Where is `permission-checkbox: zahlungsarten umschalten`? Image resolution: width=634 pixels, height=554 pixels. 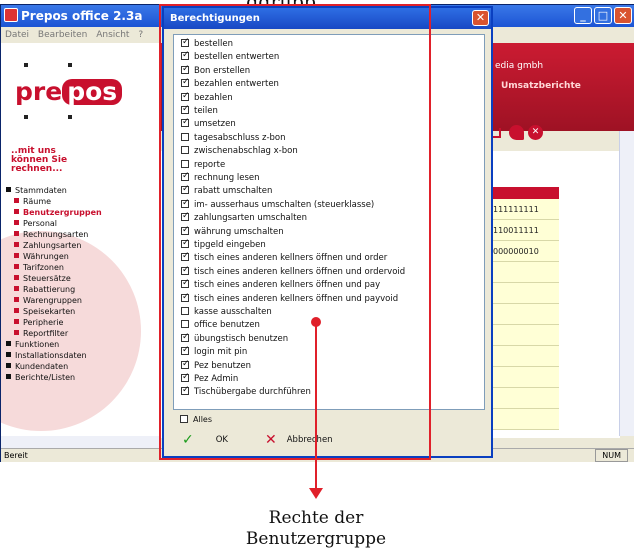 permission-checkbox: zahlungsarten umschalten is located at coordinates (244, 217).